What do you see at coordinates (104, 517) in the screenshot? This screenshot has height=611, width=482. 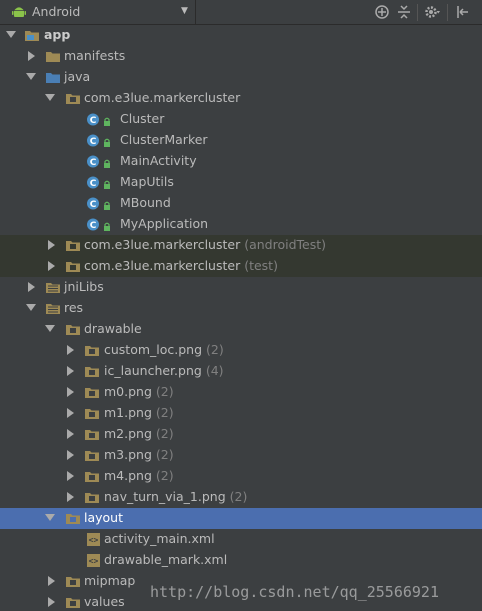 I see `tree-item-label: layout` at bounding box center [104, 517].